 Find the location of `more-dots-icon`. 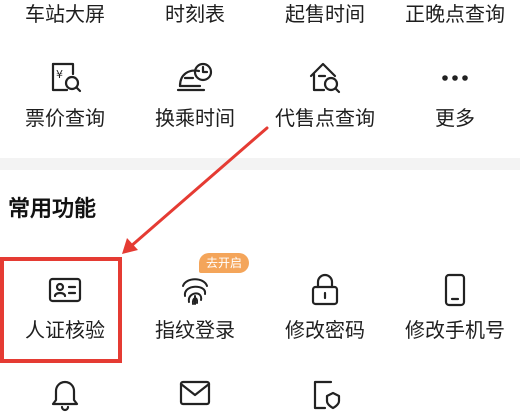

more-dots-icon is located at coordinates (455, 78).